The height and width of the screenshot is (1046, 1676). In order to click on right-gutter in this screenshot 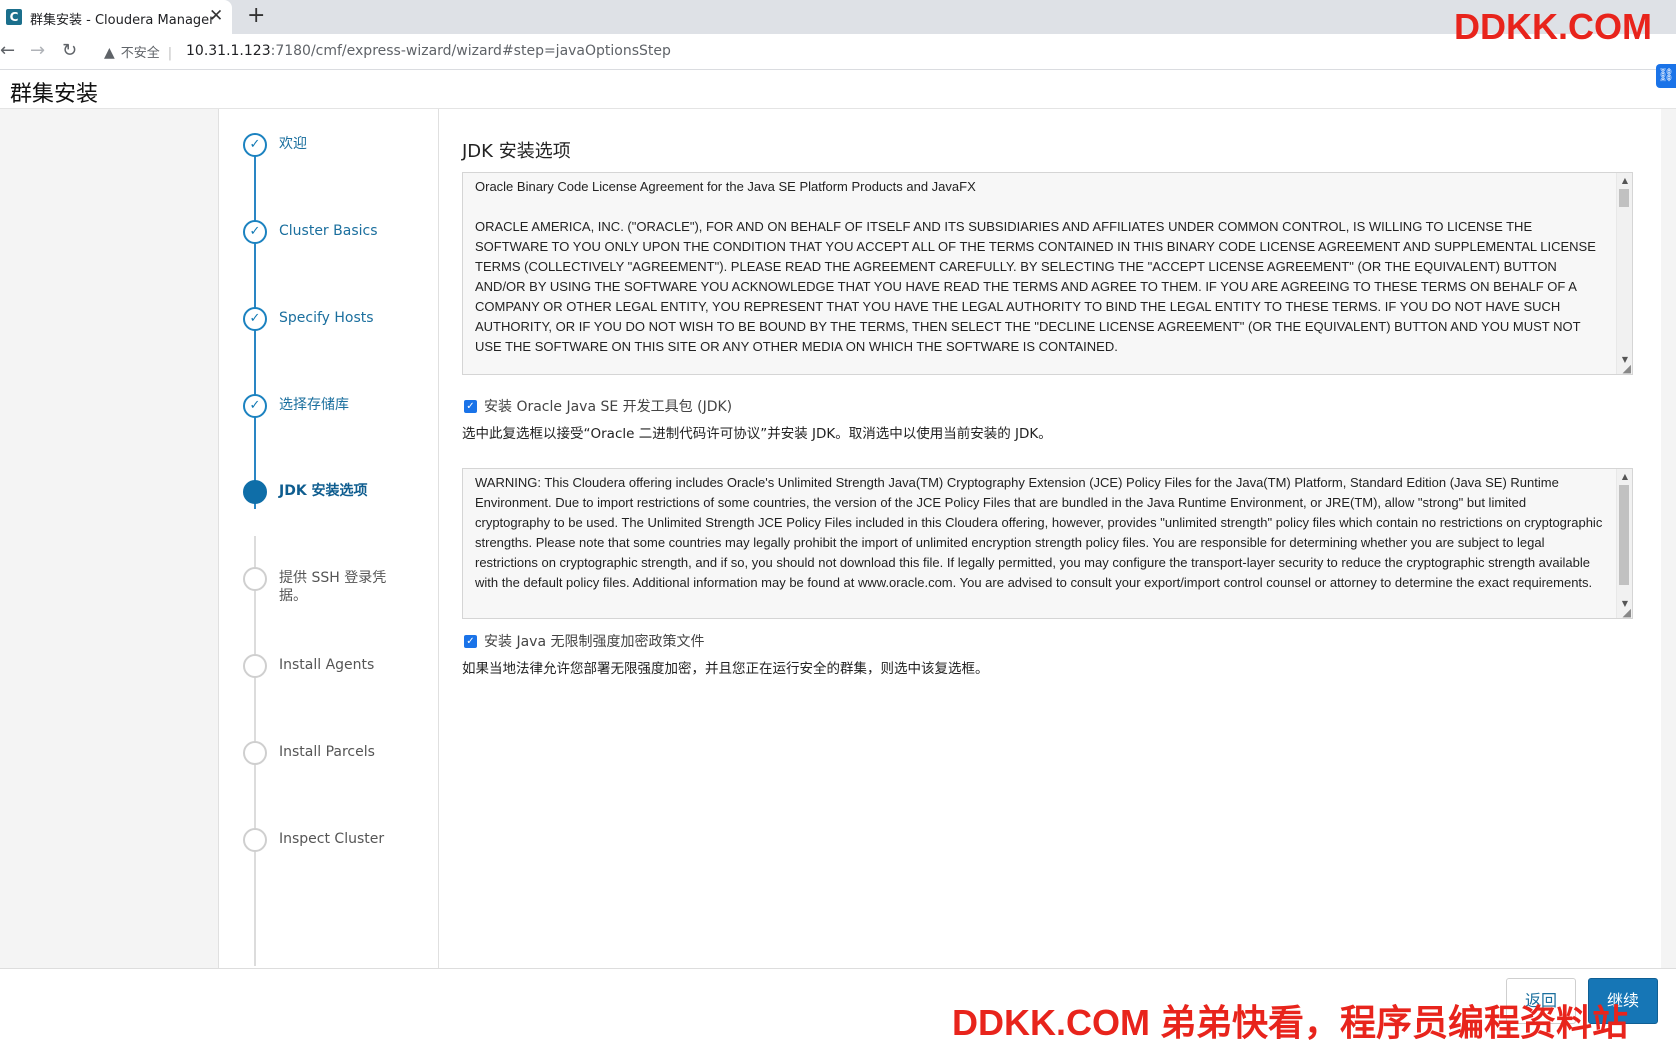, I will do `click(1668, 539)`.